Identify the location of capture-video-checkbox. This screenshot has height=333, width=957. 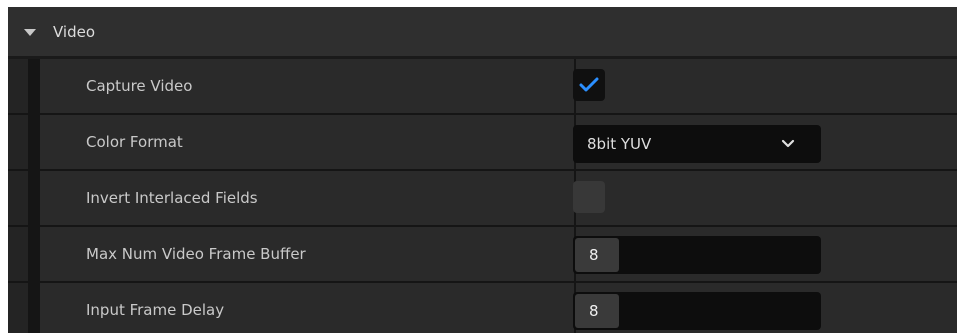
(589, 85).